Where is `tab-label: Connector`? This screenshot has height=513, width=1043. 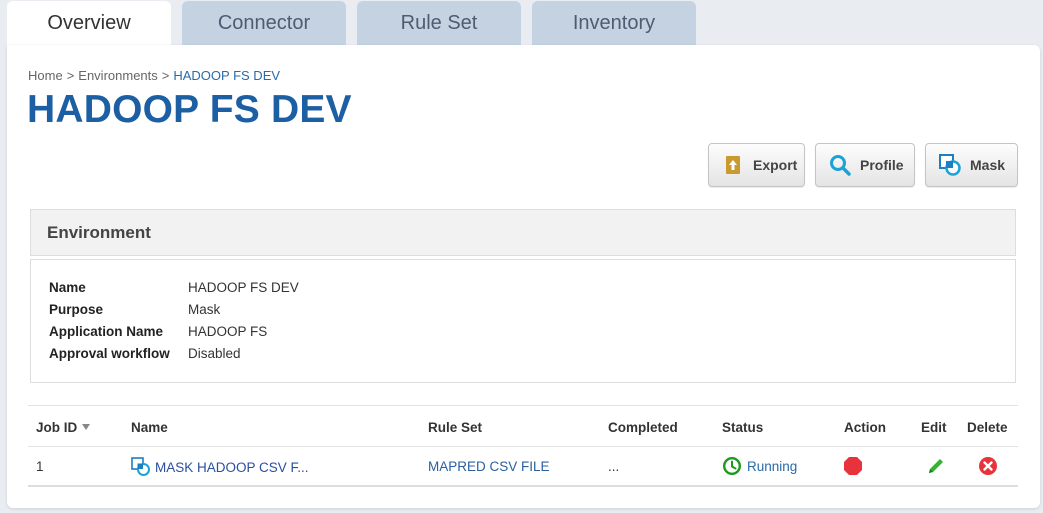 tab-label: Connector is located at coordinates (264, 23).